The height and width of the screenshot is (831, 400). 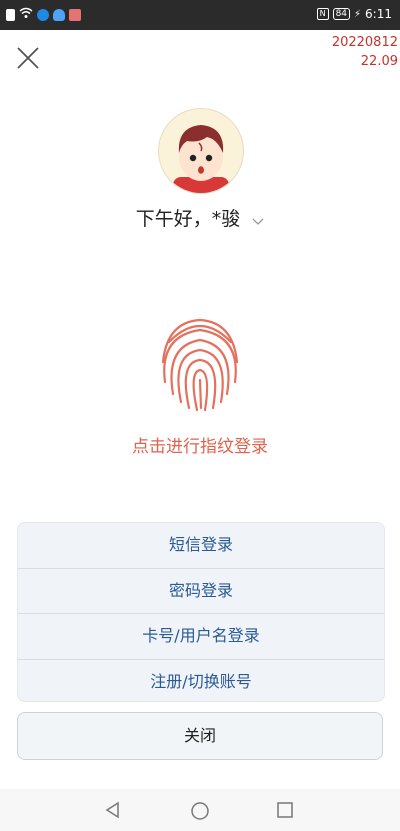 I want to click on wifi-icon, so click(x=26, y=14).